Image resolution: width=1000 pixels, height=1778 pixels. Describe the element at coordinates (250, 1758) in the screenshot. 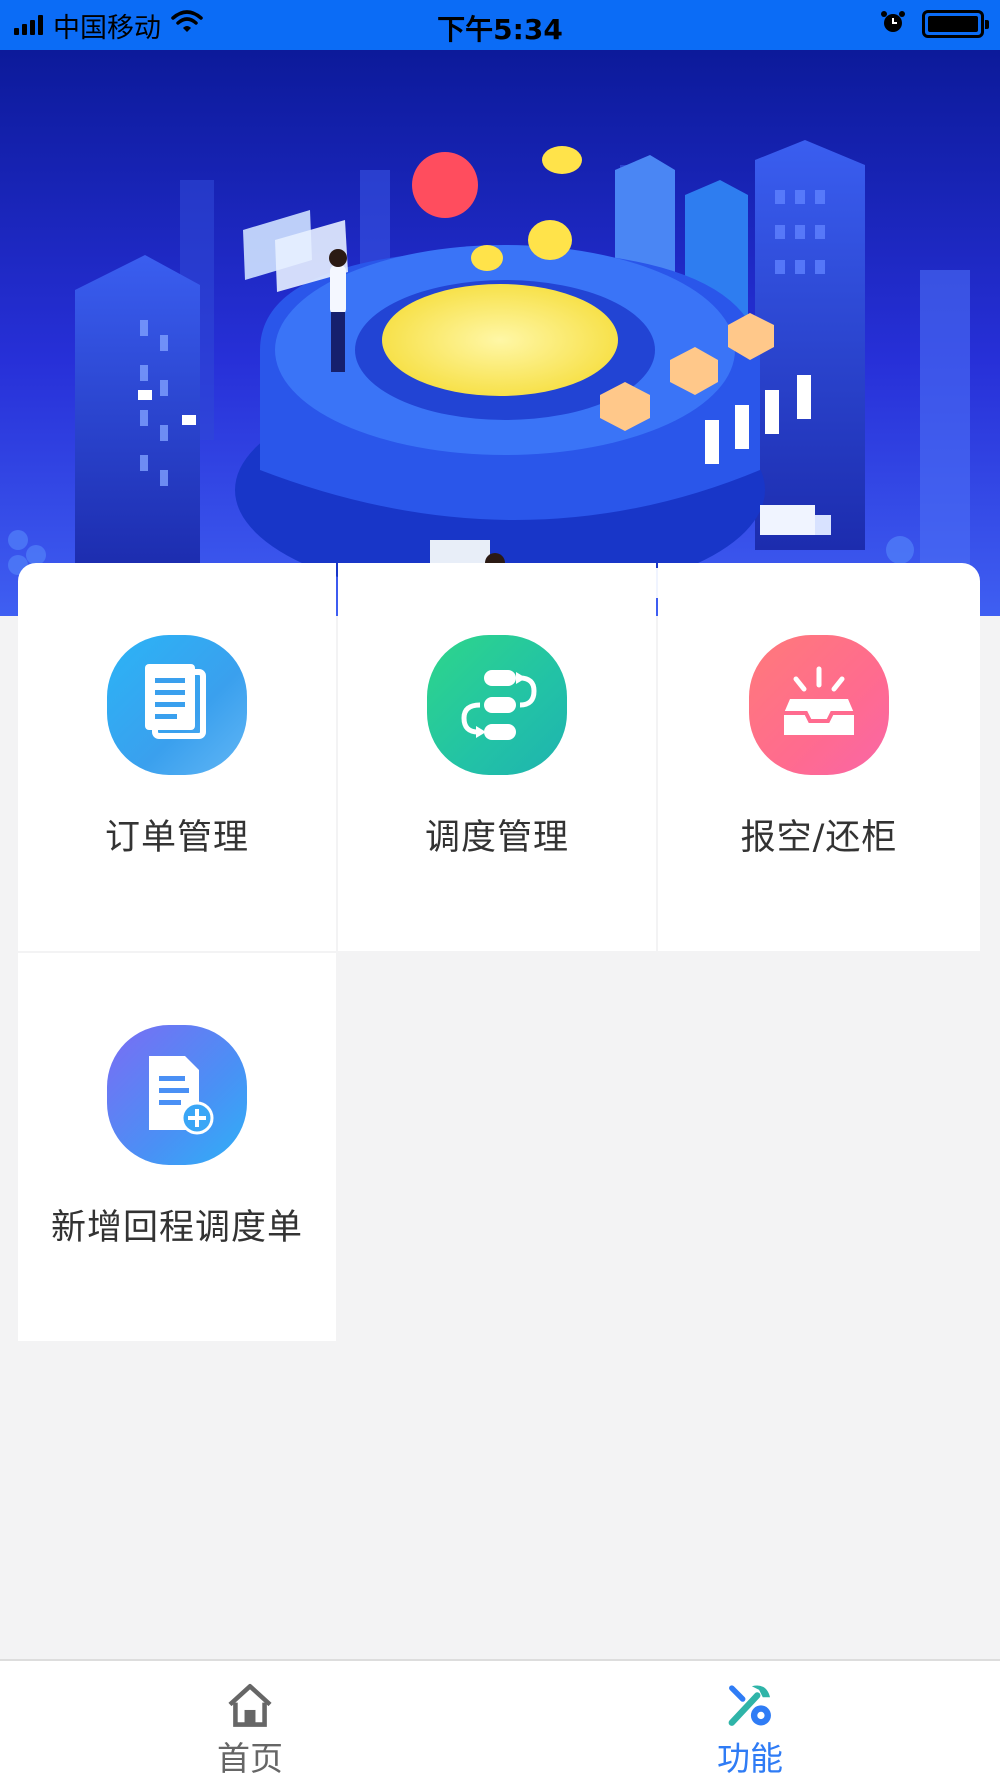

I see `tab-home-label: 首页` at that location.